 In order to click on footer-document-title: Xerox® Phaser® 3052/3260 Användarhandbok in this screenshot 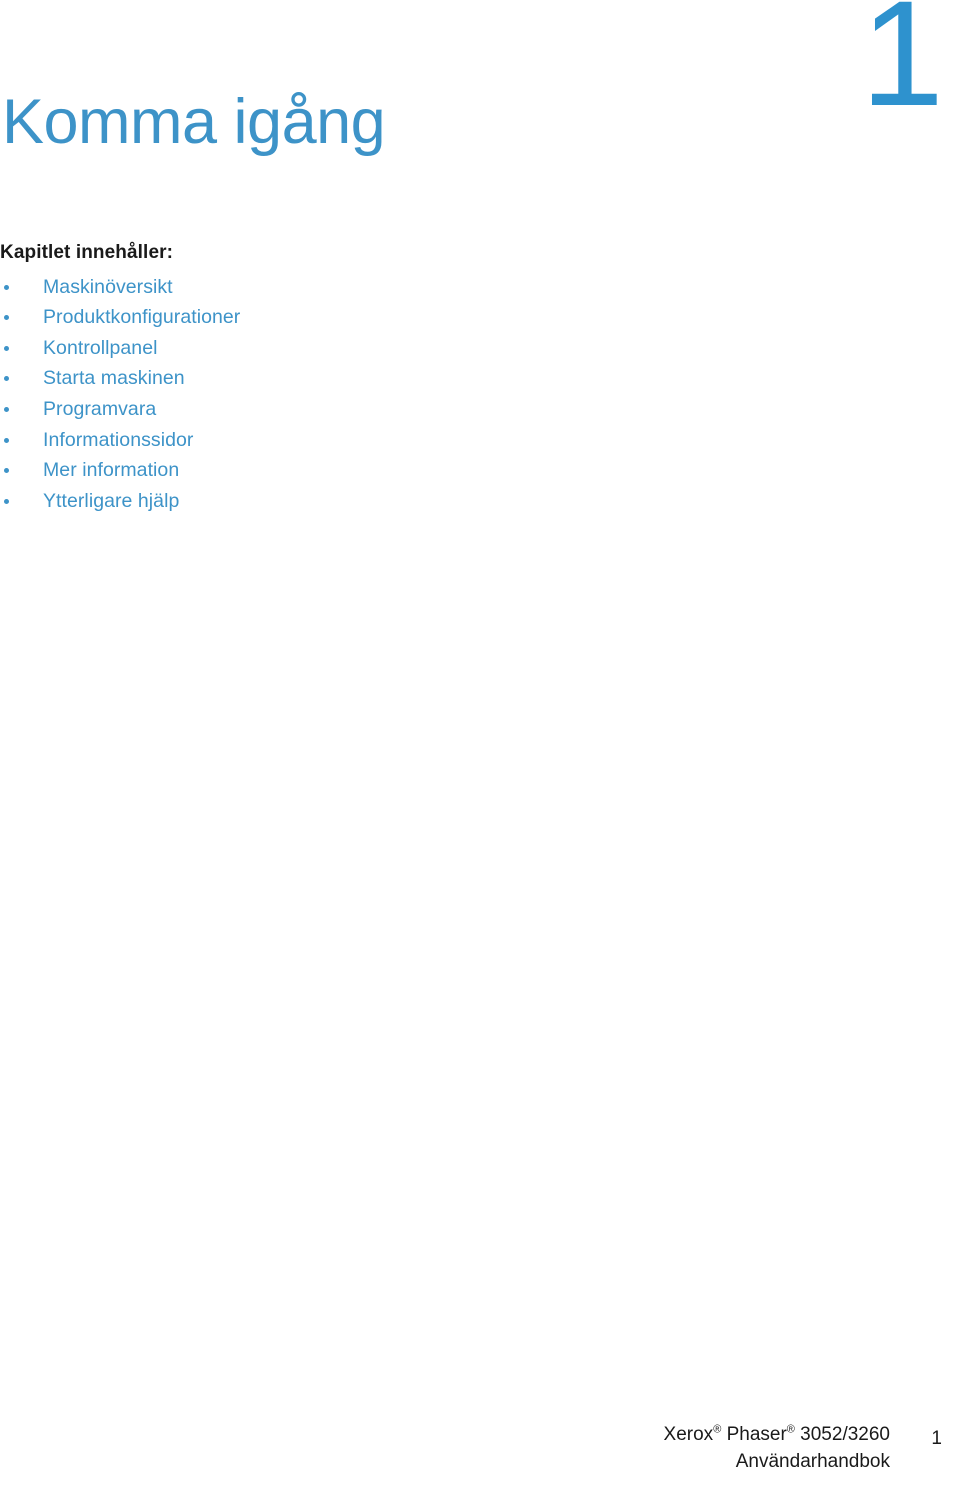, I will do `click(630, 1448)`.